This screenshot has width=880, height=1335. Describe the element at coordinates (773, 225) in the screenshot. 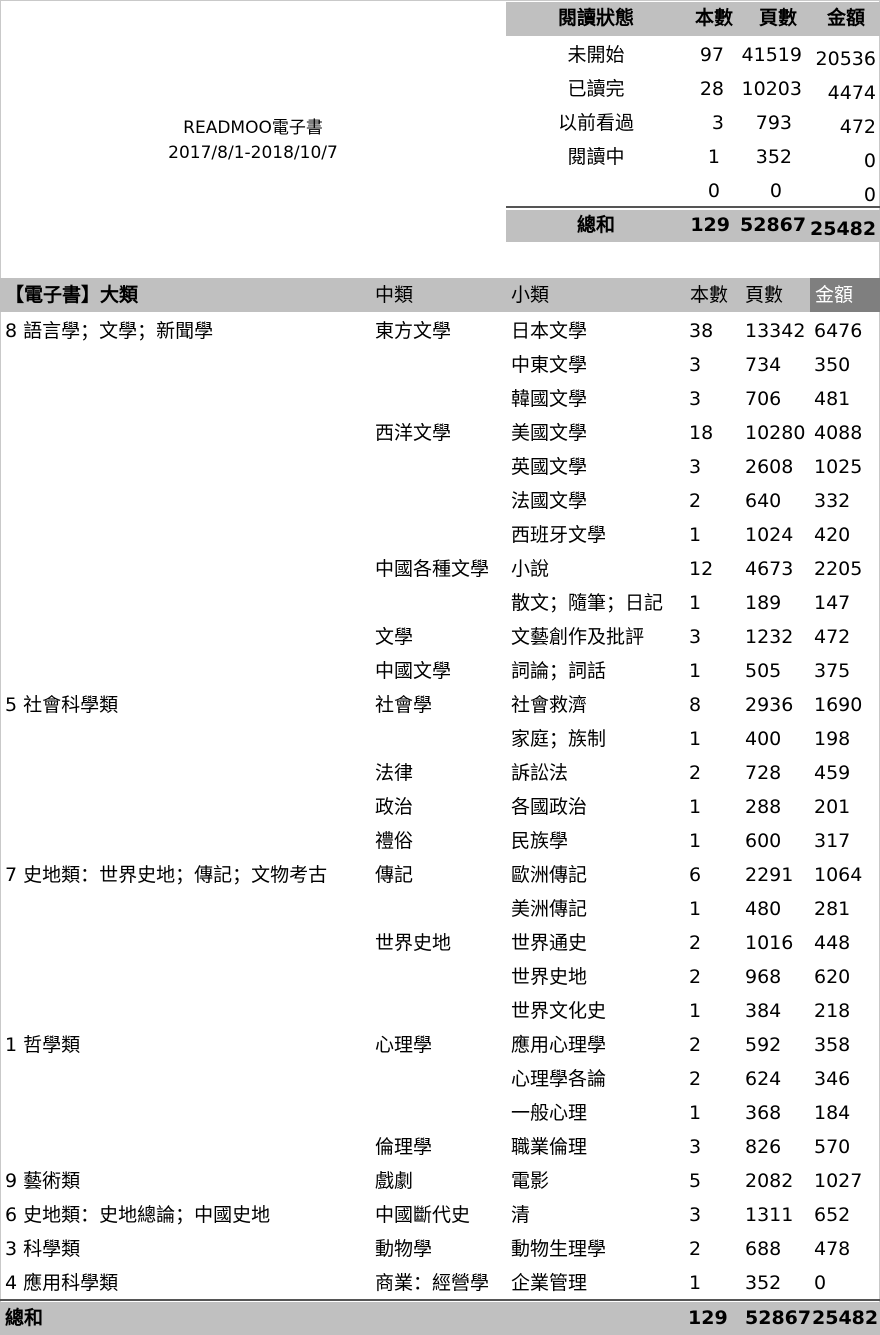

I see `status-total-pages: 52867` at that location.